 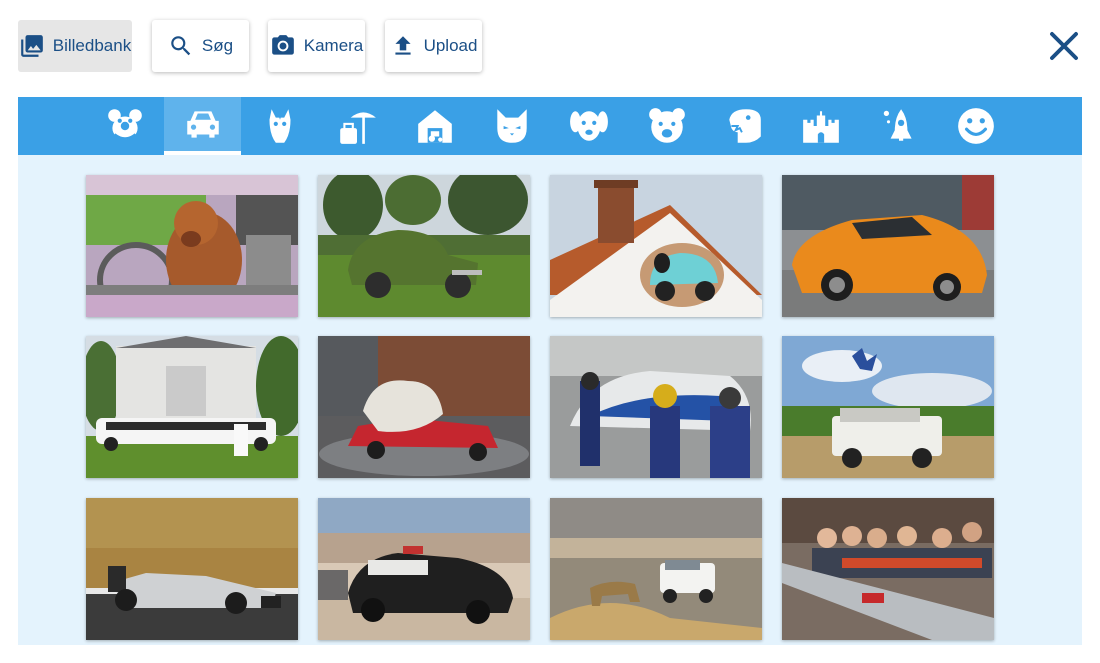 I want to click on orange-sports-car-image, so click(x=888, y=246).